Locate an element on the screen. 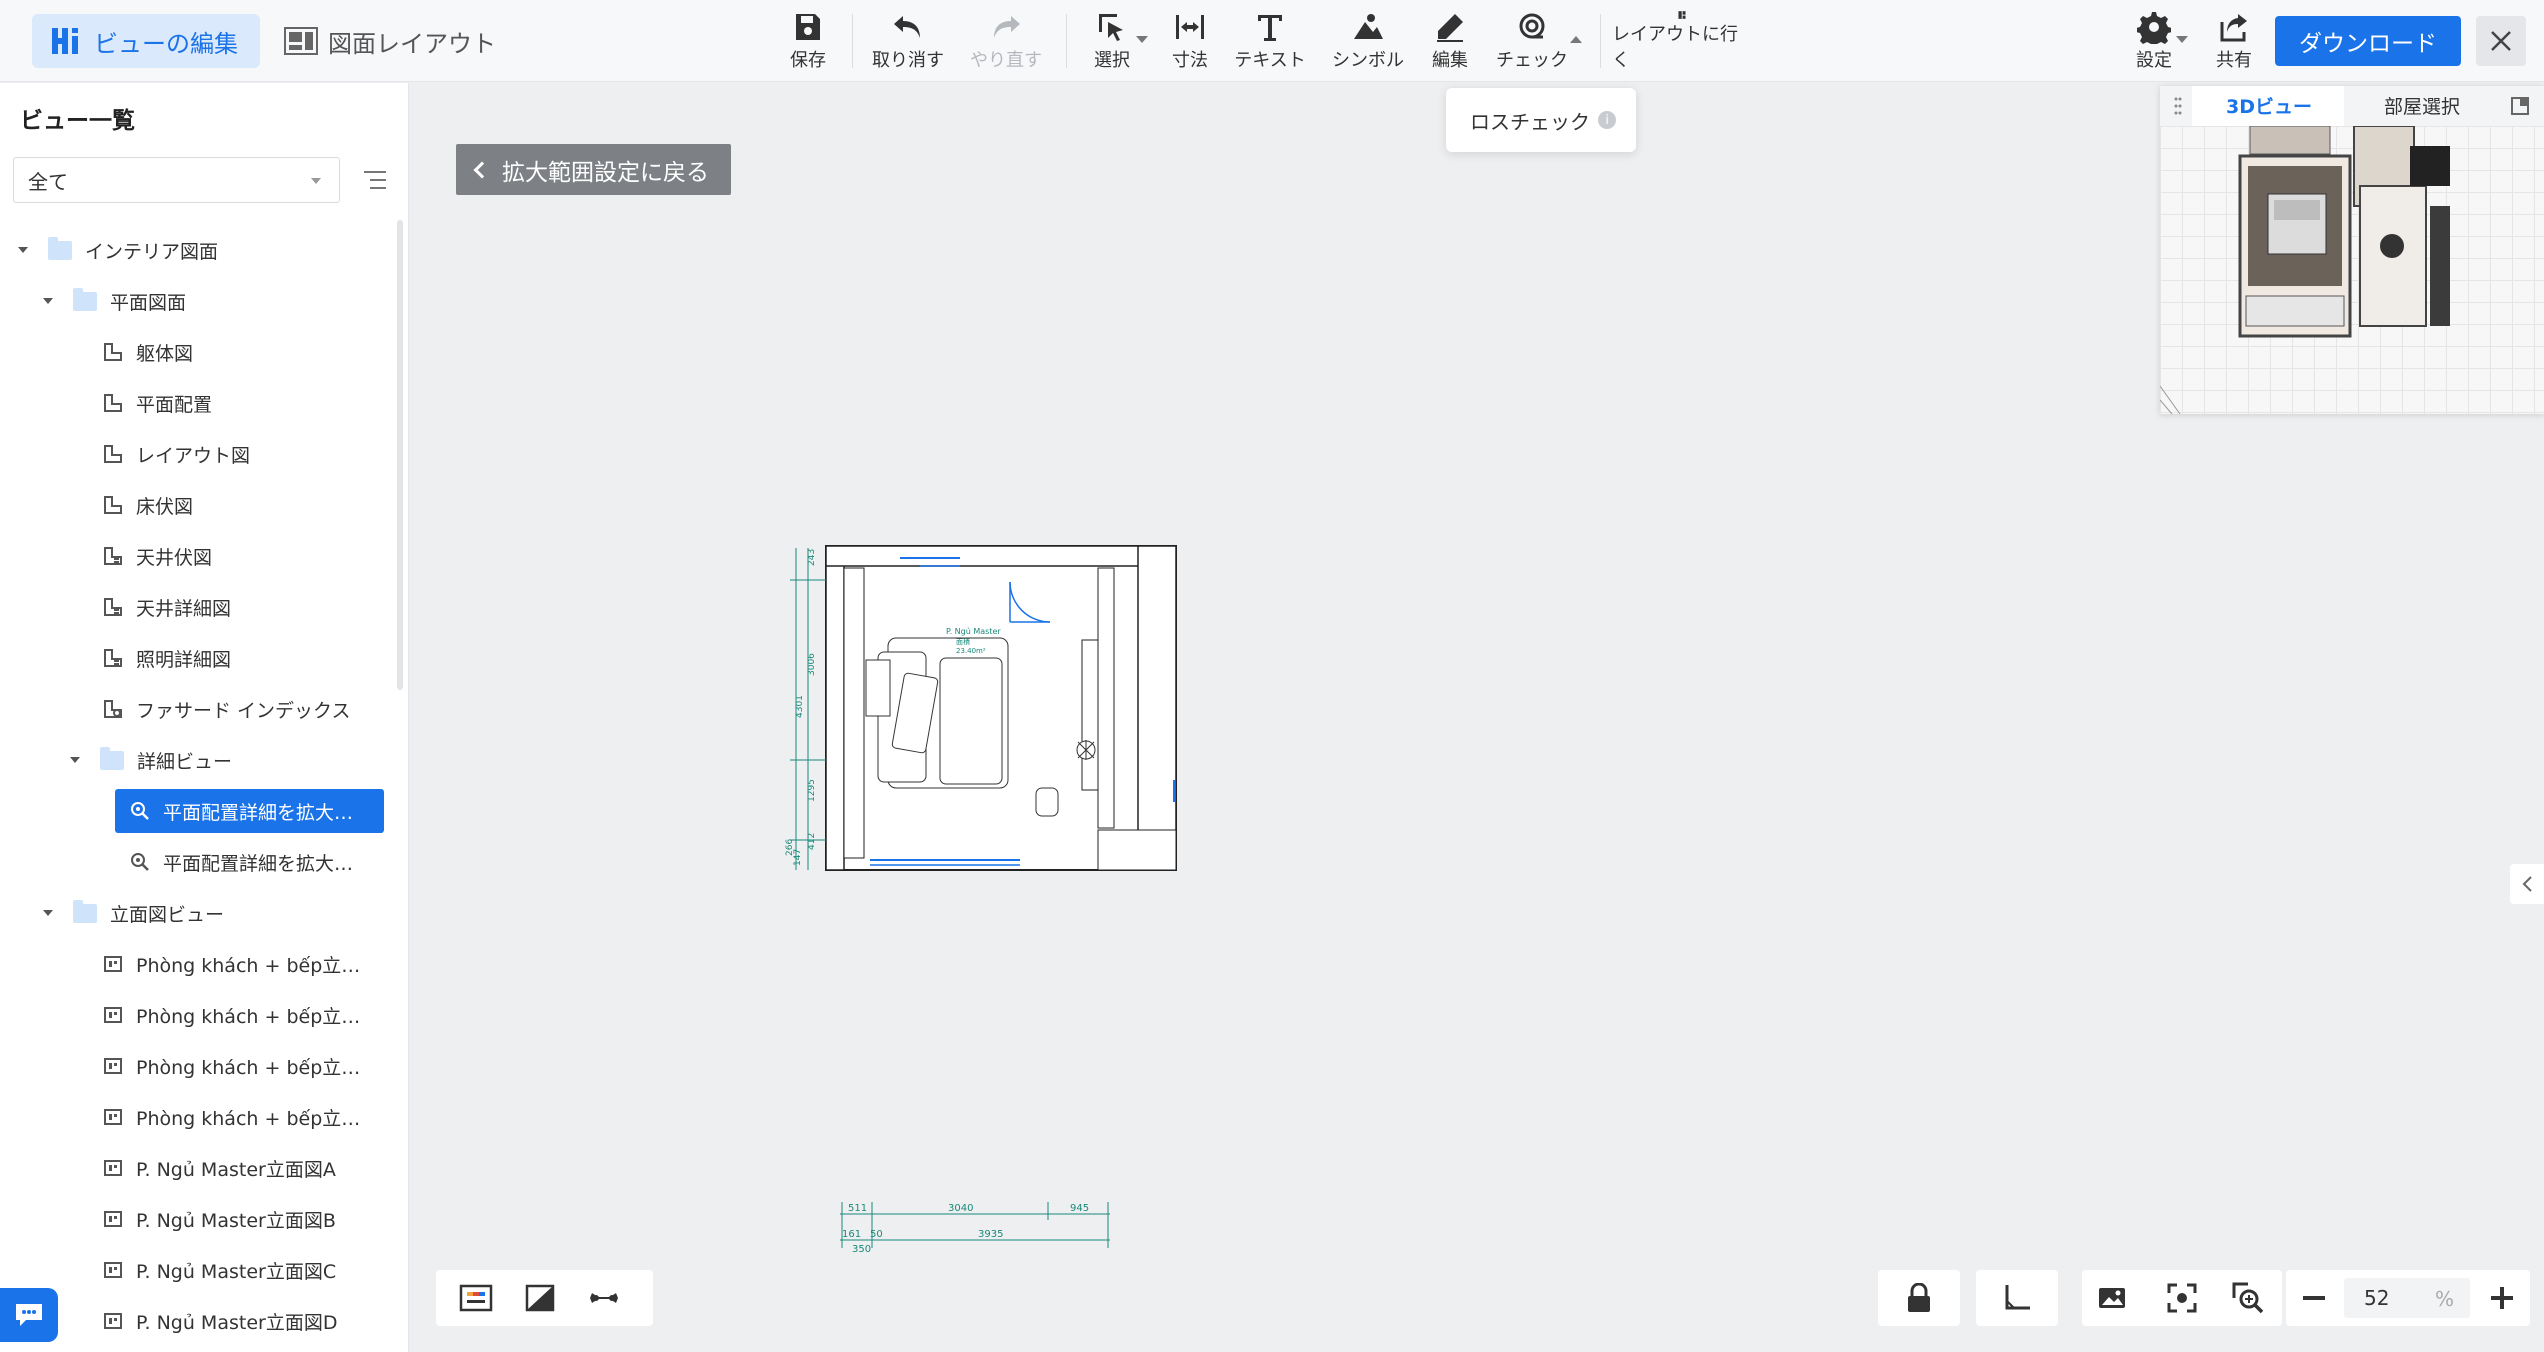 This screenshot has height=1352, width=2544. tree-folder-interior: インテリア図面 is located at coordinates (118, 250).